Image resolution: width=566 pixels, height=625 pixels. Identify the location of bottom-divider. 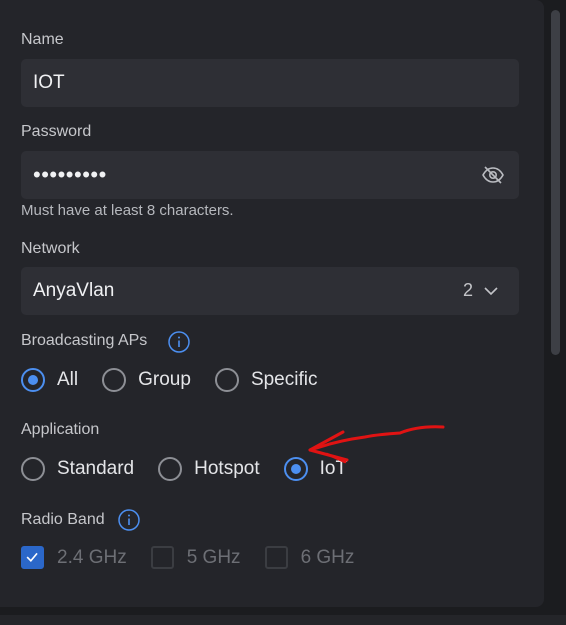
(283, 620).